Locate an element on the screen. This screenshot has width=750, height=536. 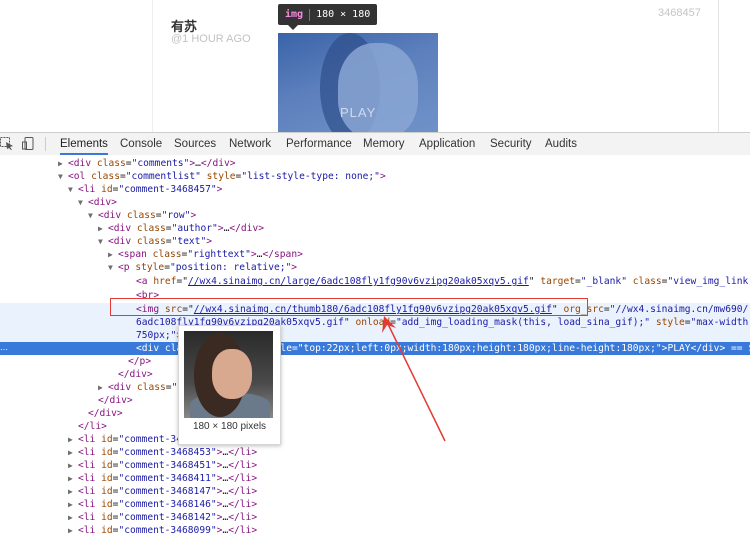
preview-caption: 180 × 180 pixels is located at coordinates (229, 426).